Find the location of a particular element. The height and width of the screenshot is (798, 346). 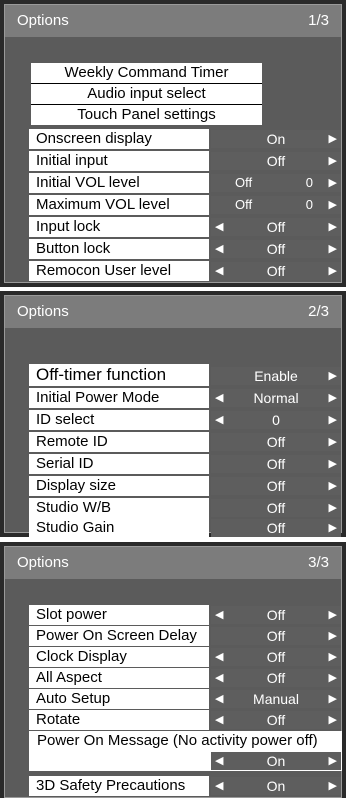

value-initial-input: Off ▶ is located at coordinates (276, 161).